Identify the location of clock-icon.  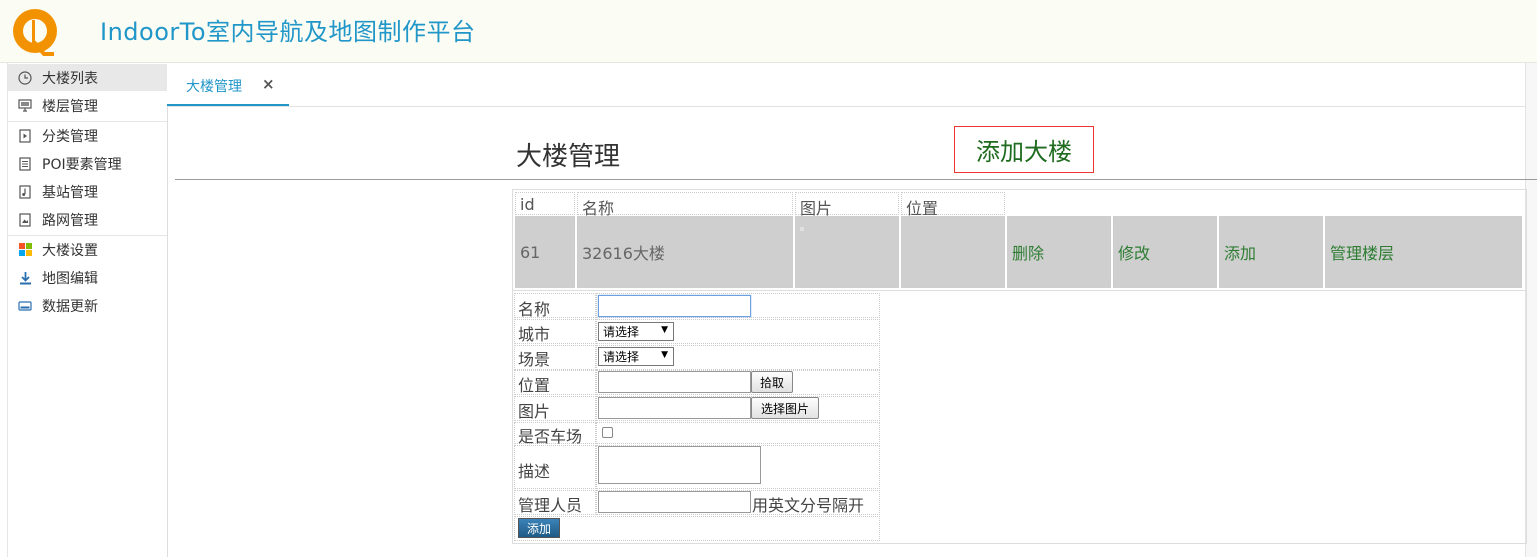
(25, 78).